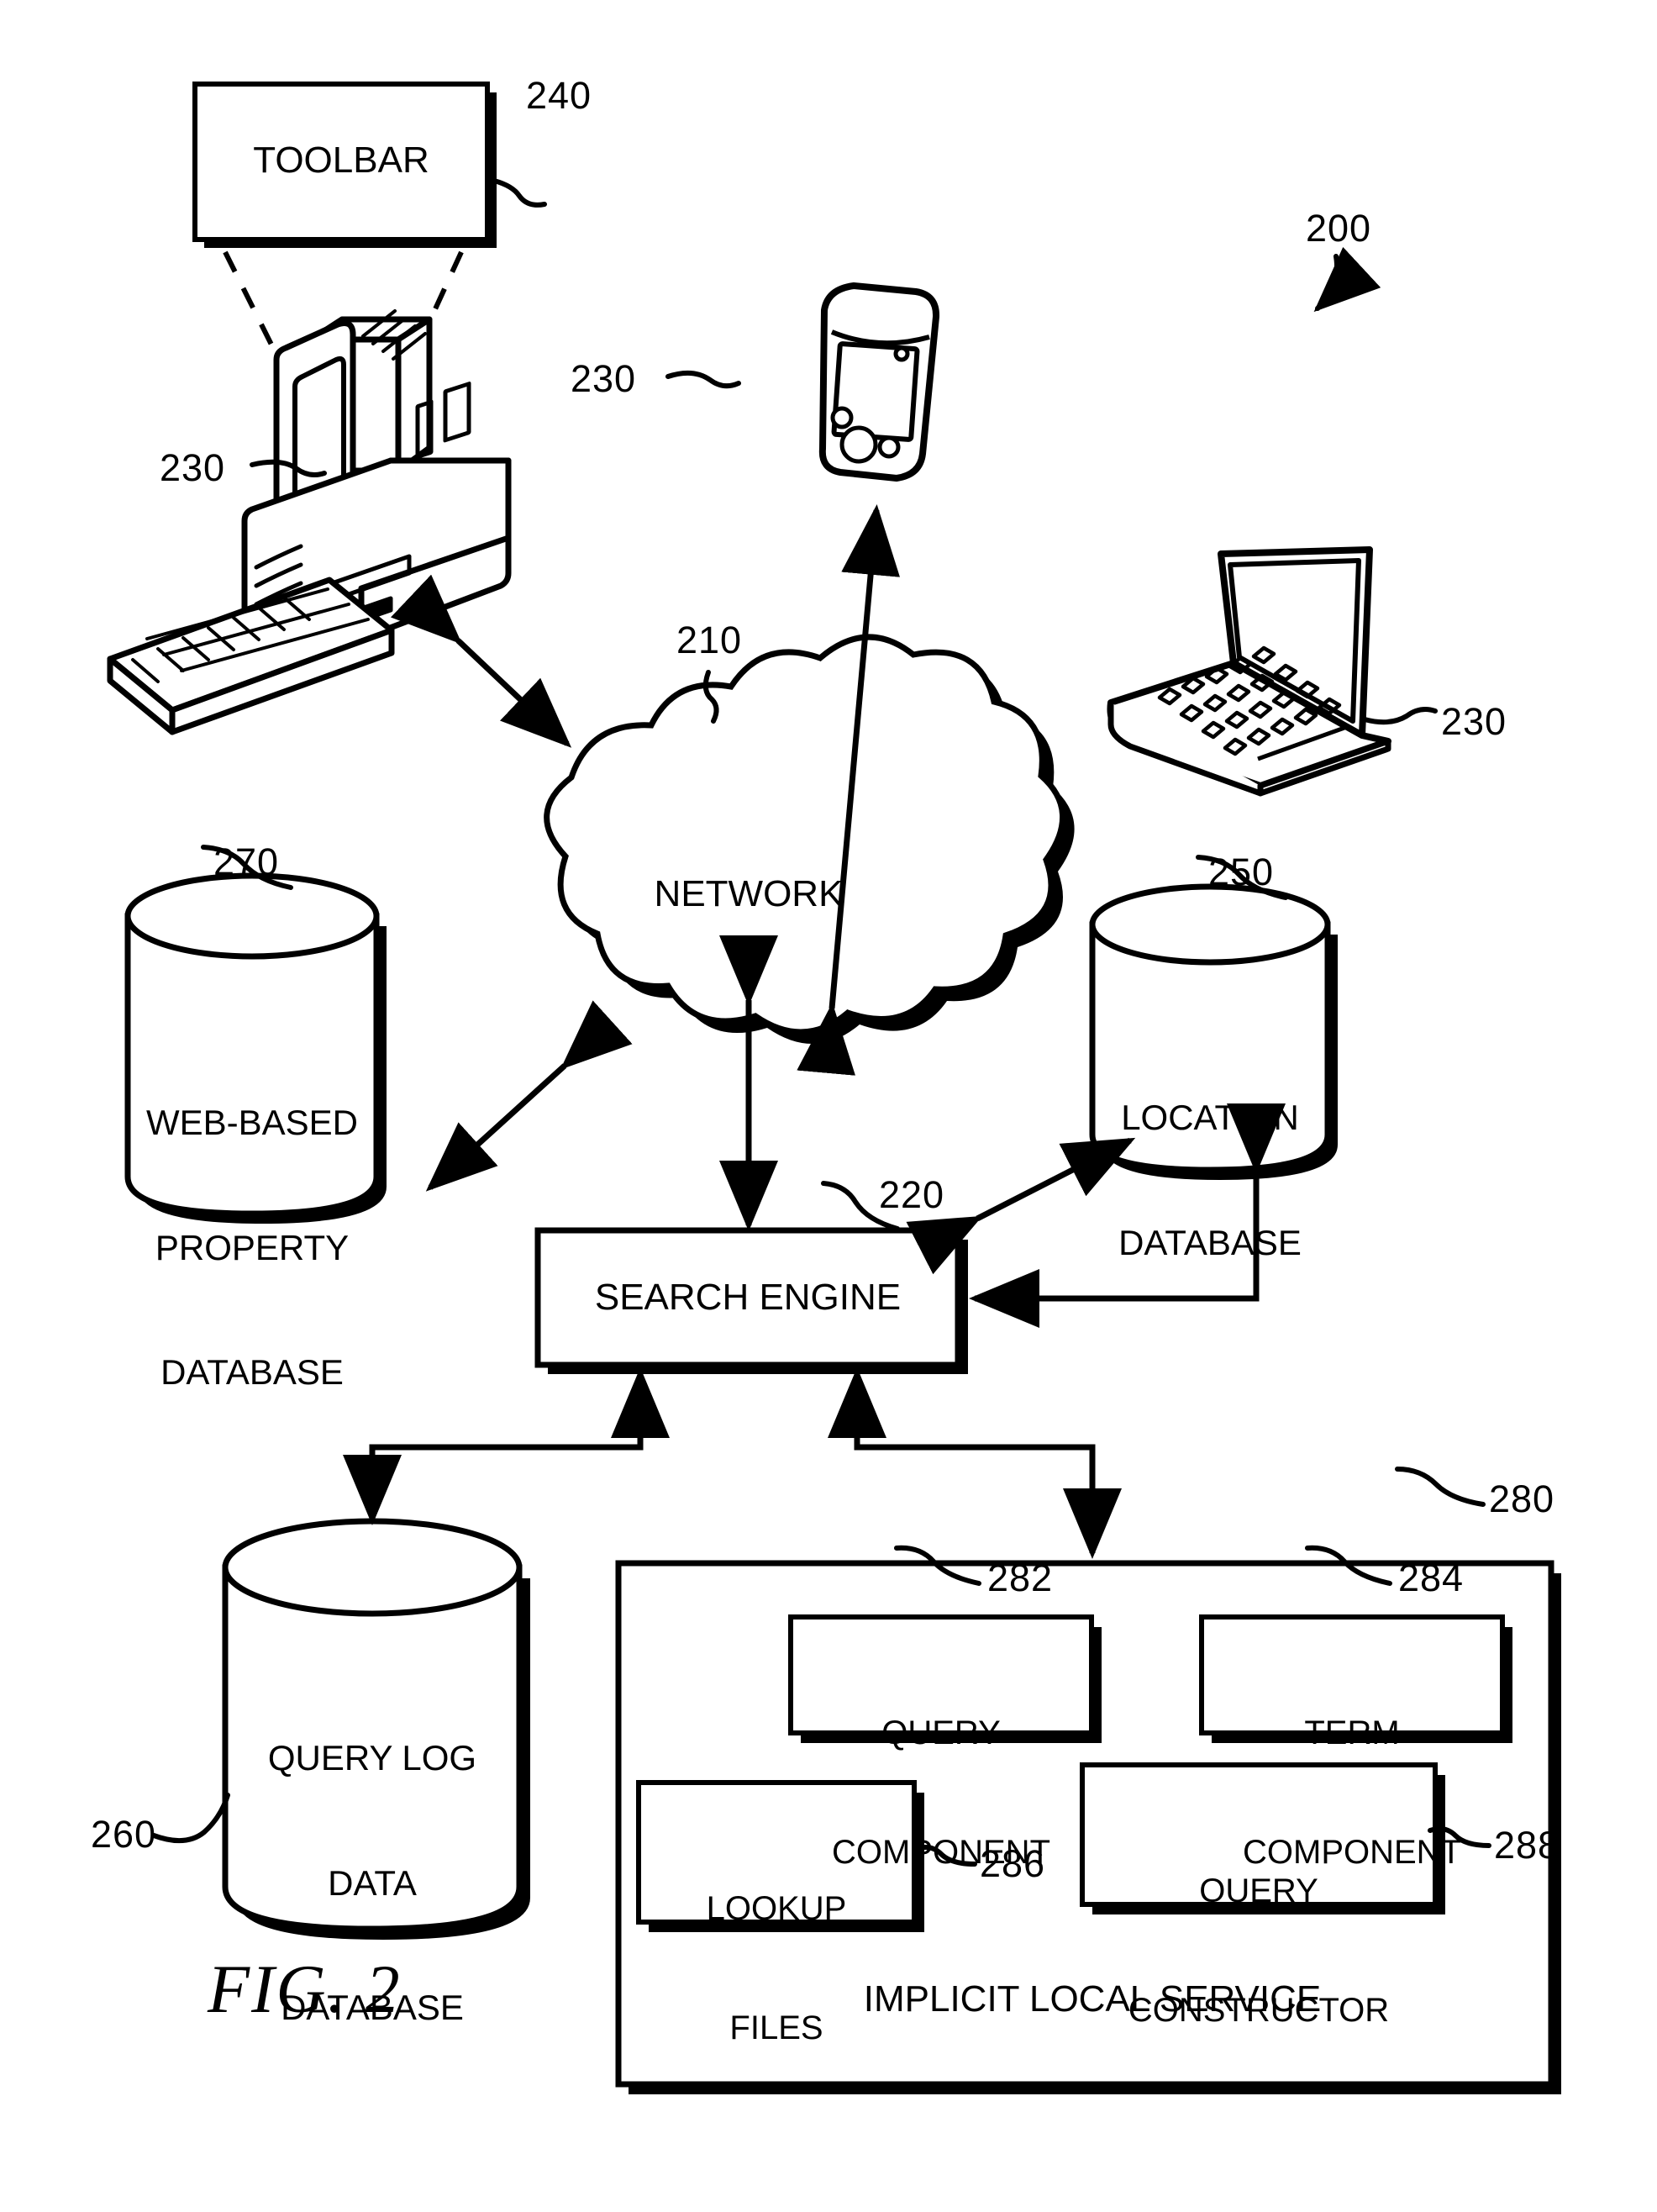 This screenshot has height=2212, width=1657. I want to click on query-constructor-line-1: QUERY, so click(1258, 1891).